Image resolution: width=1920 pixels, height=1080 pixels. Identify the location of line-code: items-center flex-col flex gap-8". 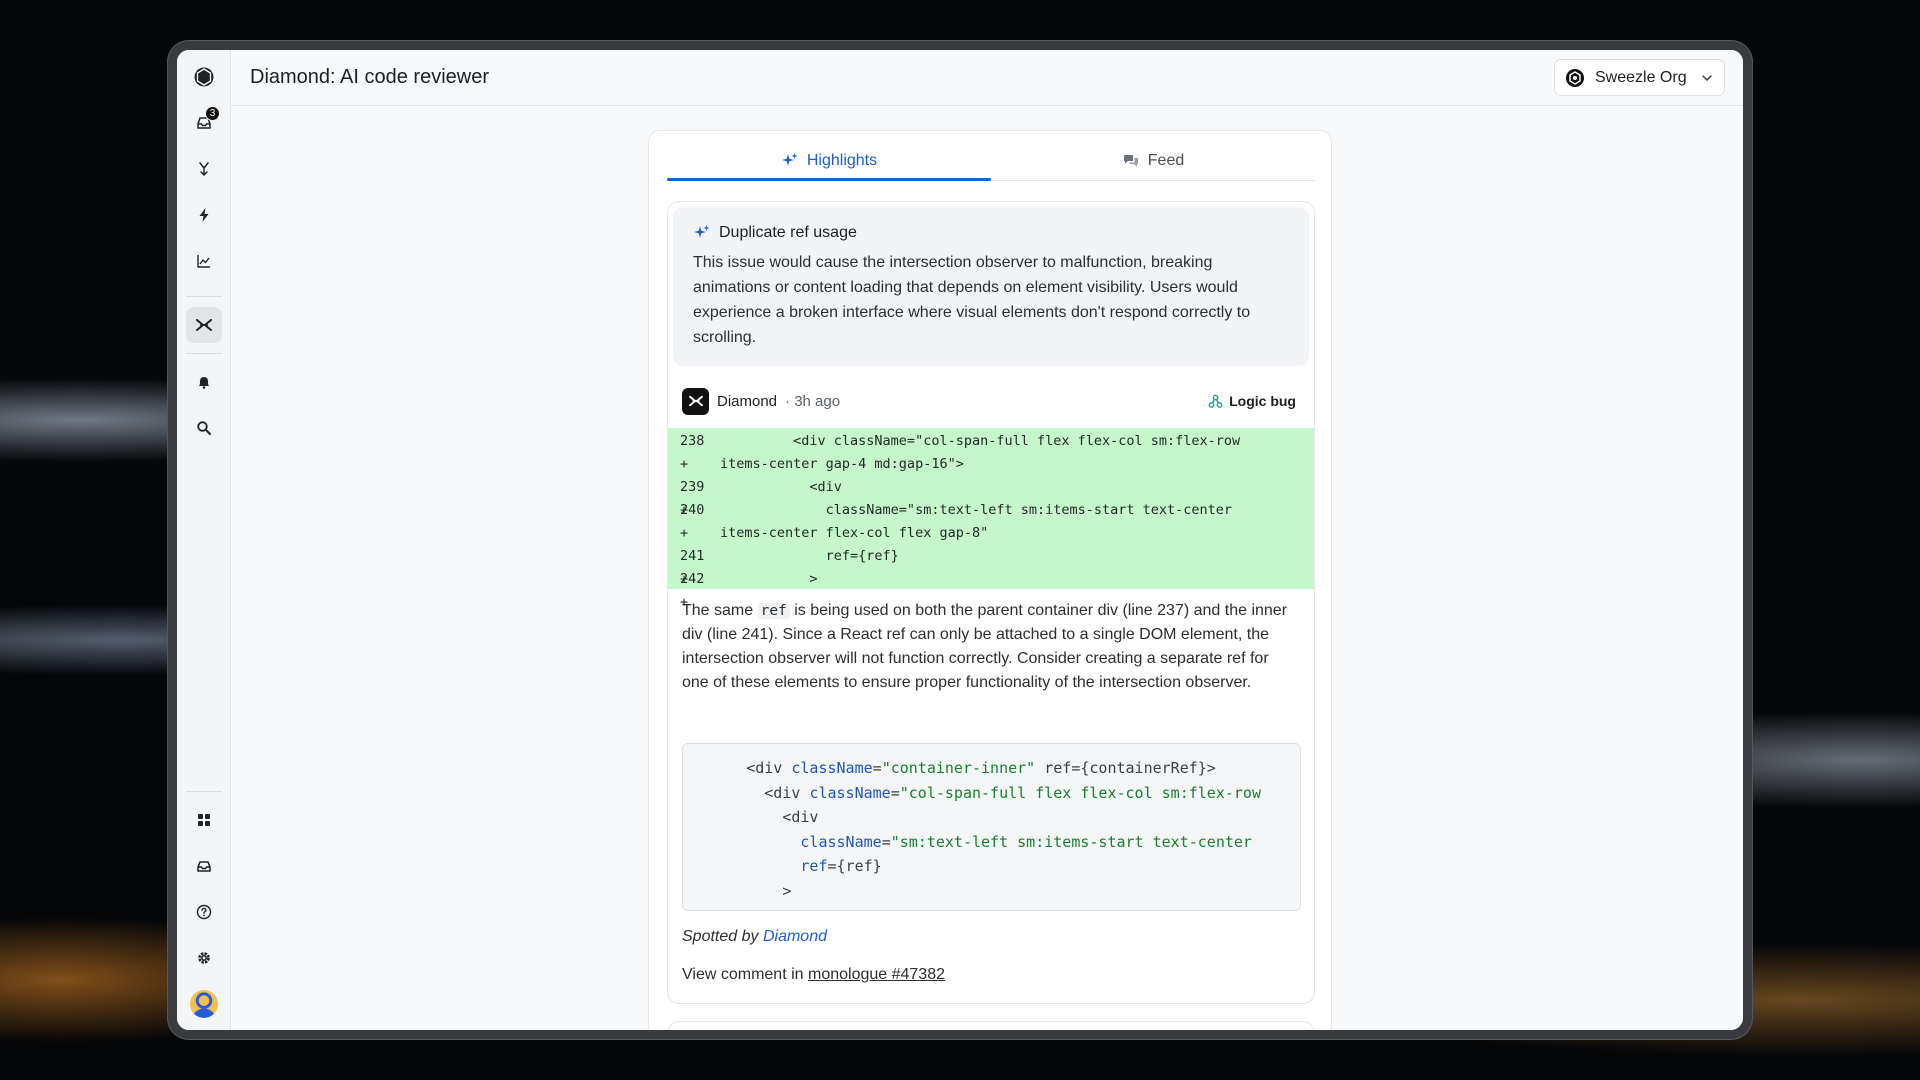
(854, 533).